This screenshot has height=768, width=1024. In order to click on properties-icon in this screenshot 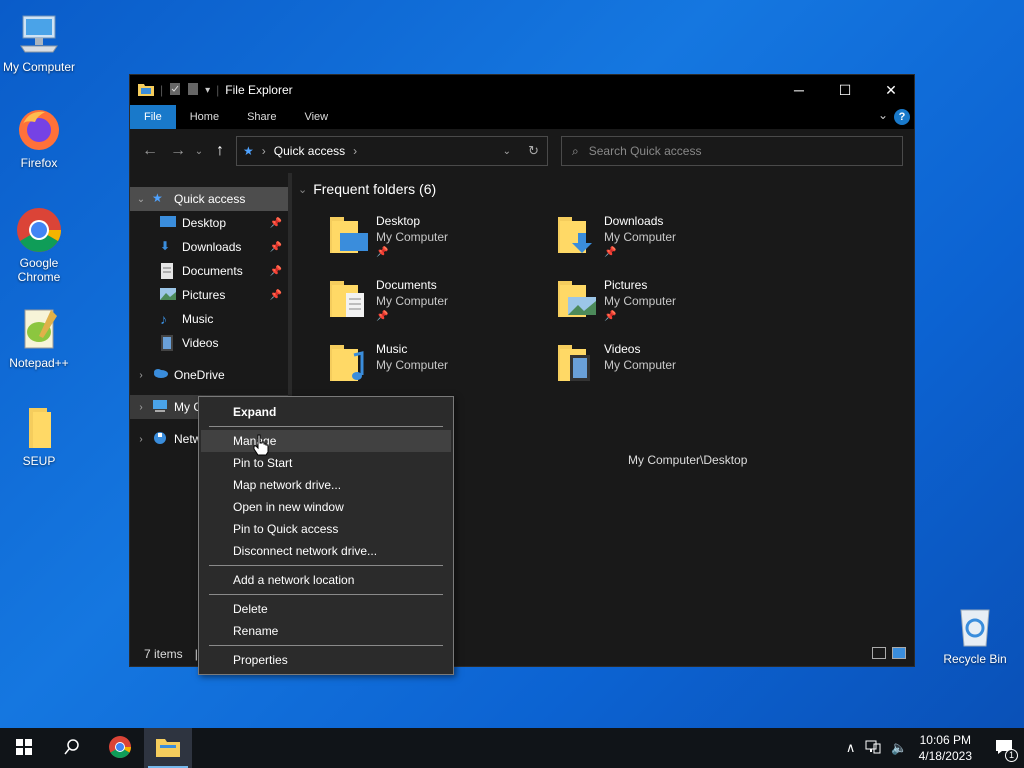, I will do `click(175, 90)`.